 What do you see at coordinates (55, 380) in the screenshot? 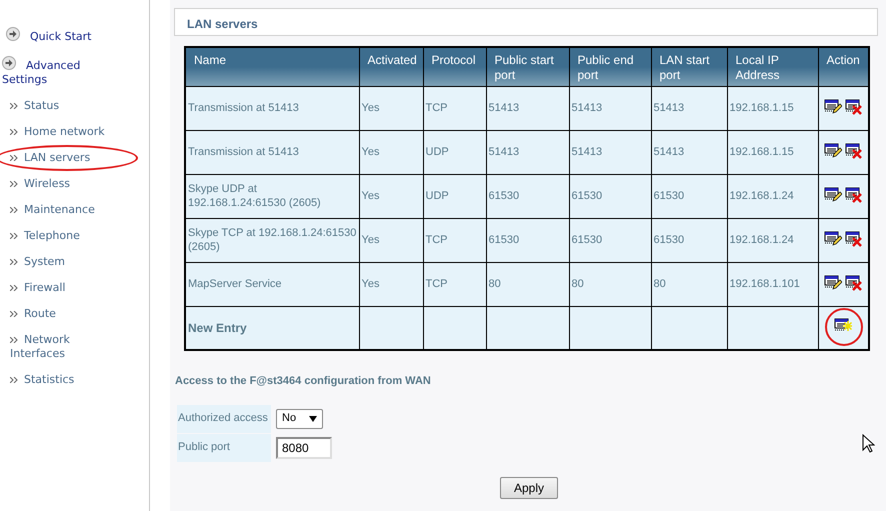
I see `sidebar-item: Statistics` at bounding box center [55, 380].